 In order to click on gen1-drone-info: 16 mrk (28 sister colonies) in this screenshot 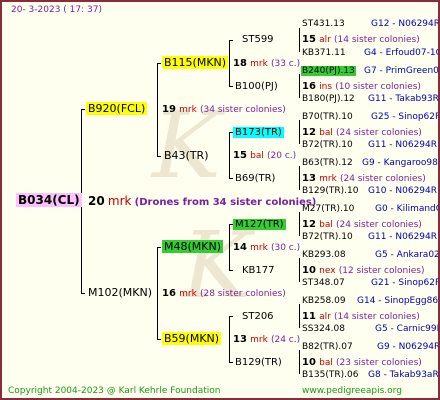, I will do `click(224, 293)`.